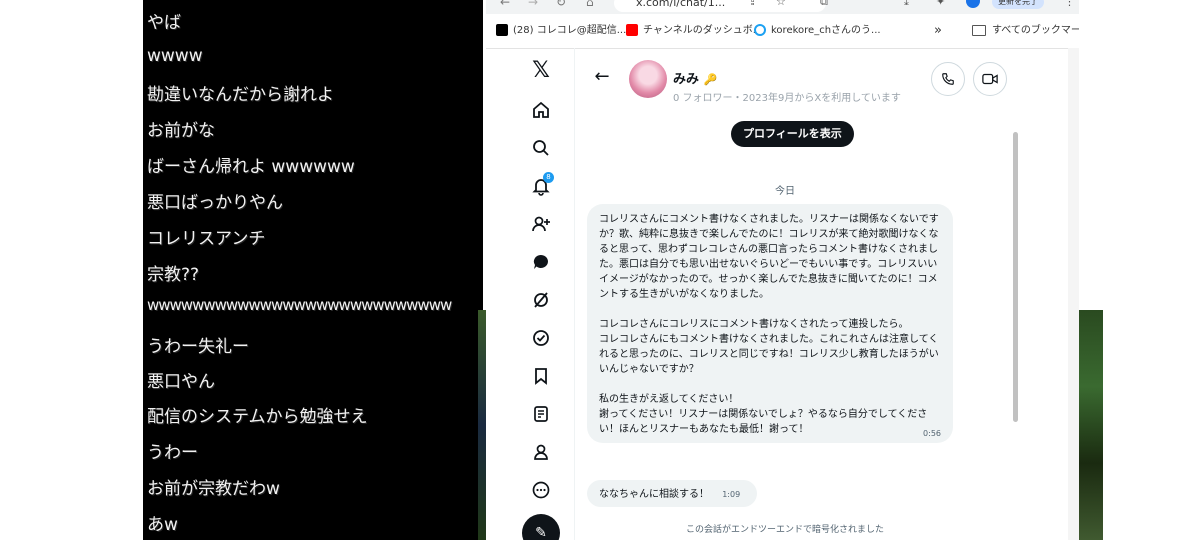  Describe the element at coordinates (541, 376) in the screenshot. I see `bookmarks-icon` at that location.